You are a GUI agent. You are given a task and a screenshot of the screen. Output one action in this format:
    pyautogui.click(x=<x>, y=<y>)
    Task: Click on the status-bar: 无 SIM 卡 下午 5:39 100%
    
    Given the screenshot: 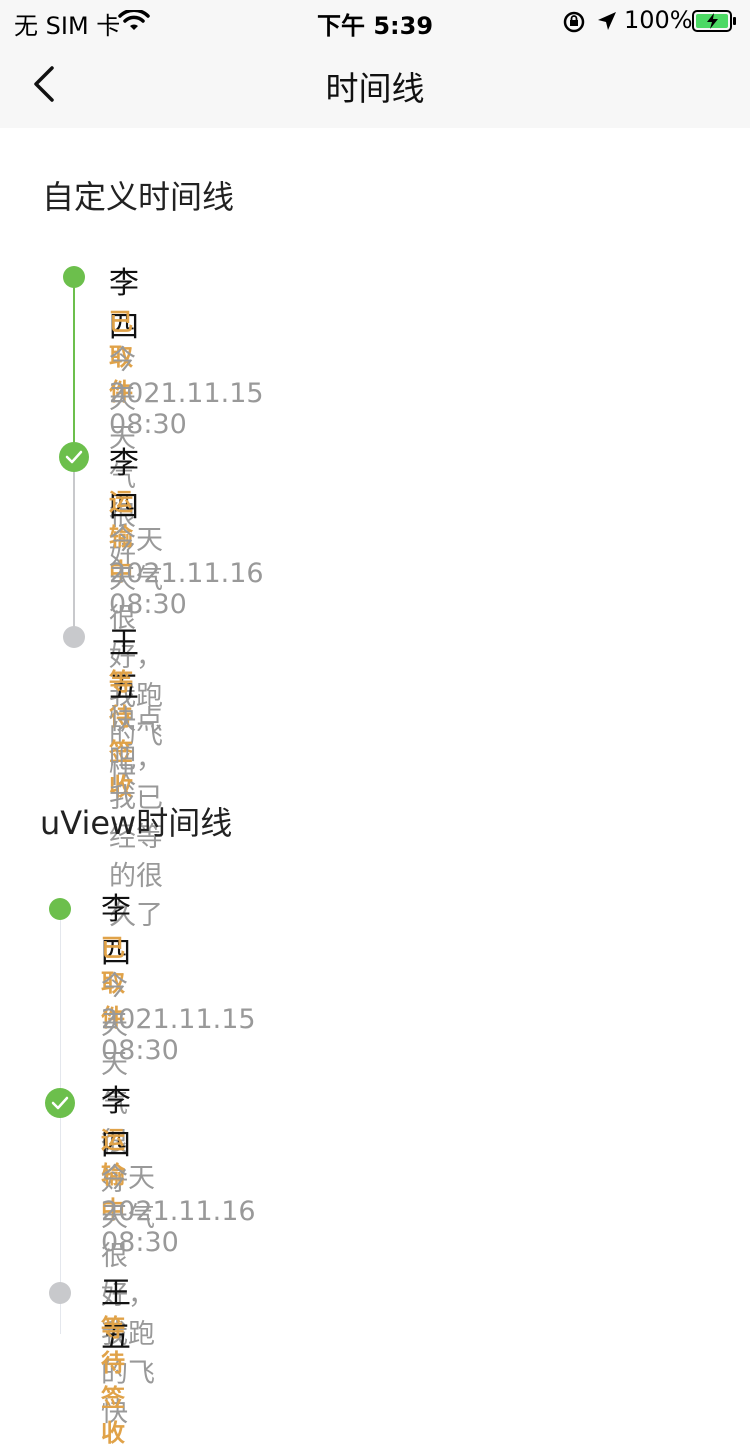 What is the action you would take?
    pyautogui.click(x=375, y=20)
    